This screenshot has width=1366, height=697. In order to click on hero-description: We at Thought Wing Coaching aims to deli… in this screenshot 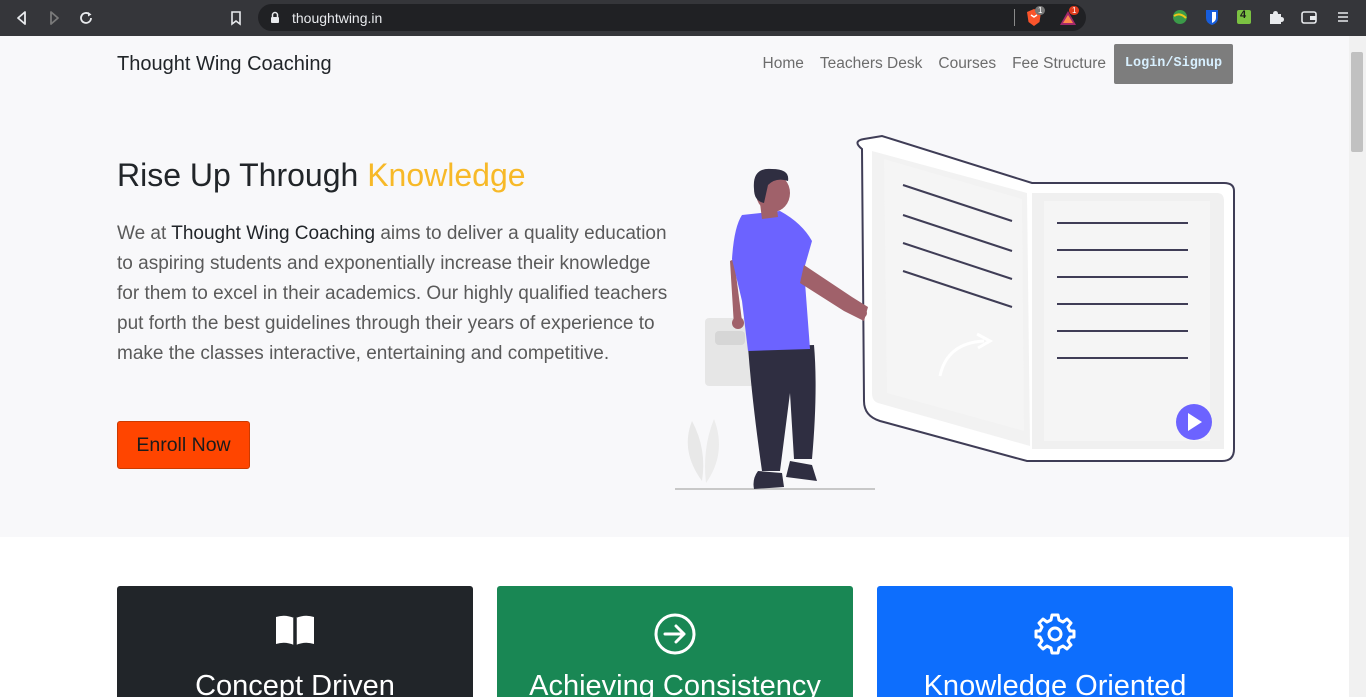, I will do `click(397, 294)`.